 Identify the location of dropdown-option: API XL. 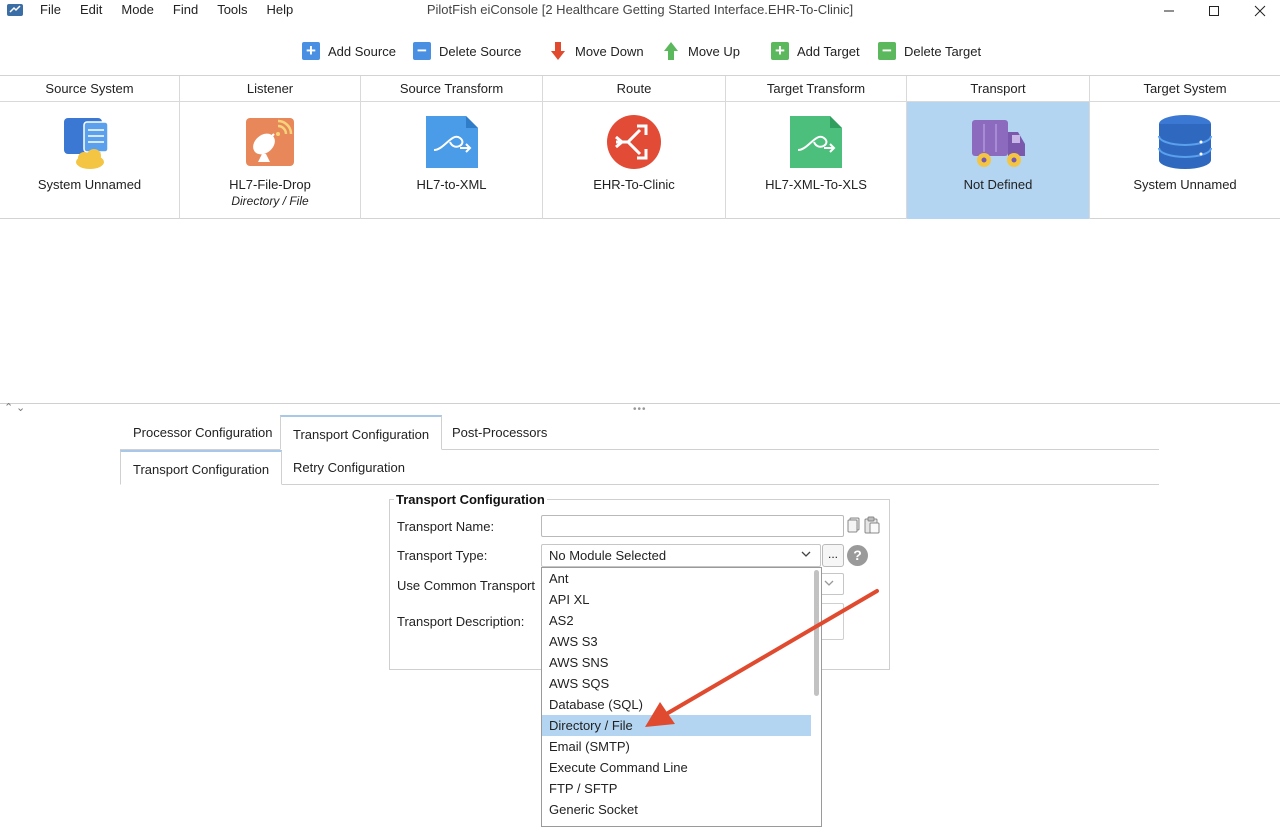
(676, 599).